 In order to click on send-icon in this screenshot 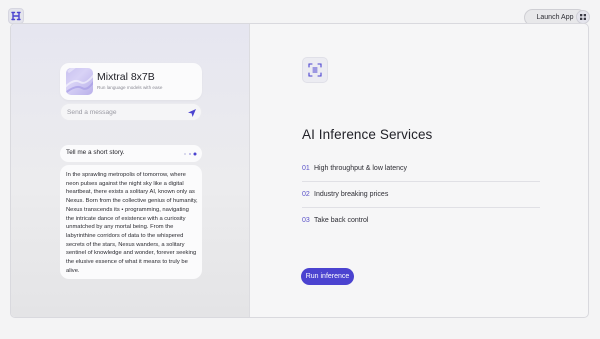, I will do `click(192, 113)`.